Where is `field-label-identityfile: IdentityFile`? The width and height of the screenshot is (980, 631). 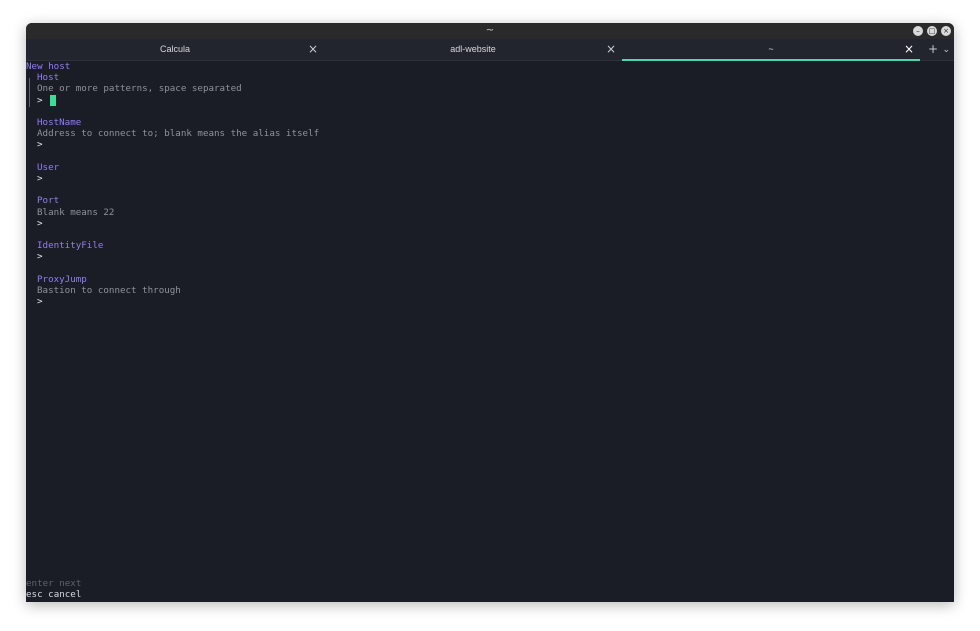 field-label-identityfile: IdentityFile is located at coordinates (70, 246).